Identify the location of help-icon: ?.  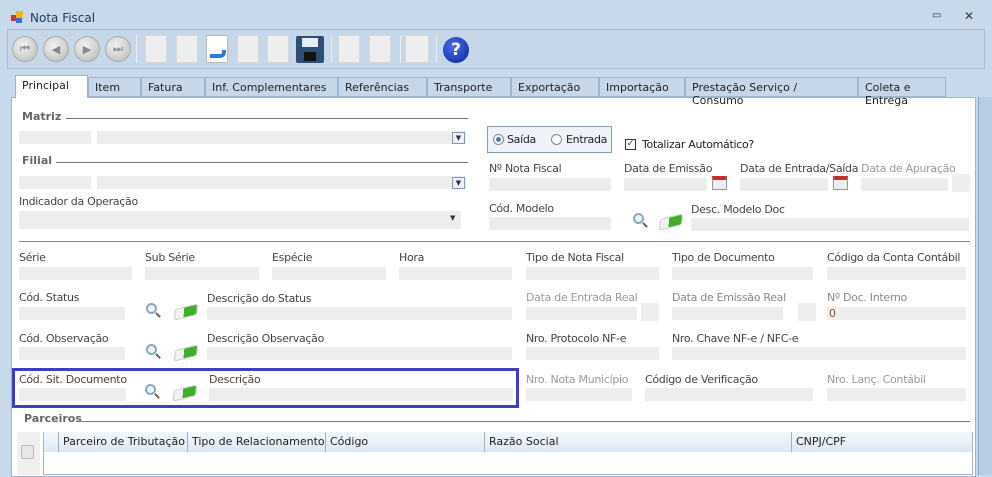
(456, 50).